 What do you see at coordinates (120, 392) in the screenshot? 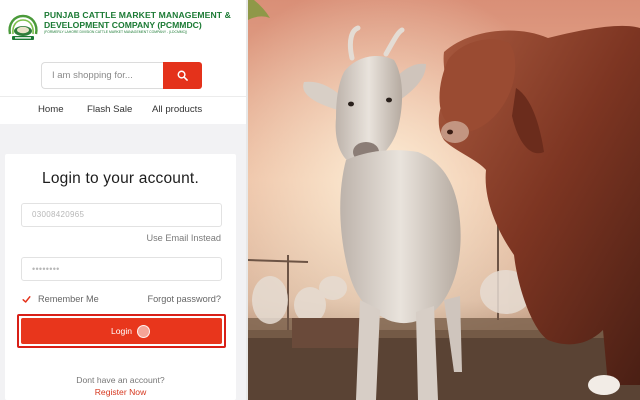
I see `register-now-link: Register Now` at bounding box center [120, 392].